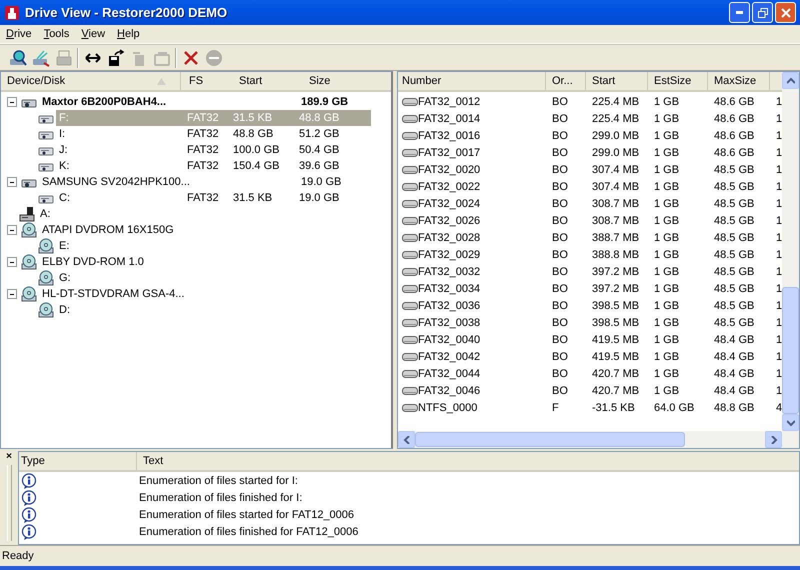 This screenshot has height=570, width=800. Describe the element at coordinates (615, 288) in the screenshot. I see `table-cell-text: 397.2 MB` at that location.